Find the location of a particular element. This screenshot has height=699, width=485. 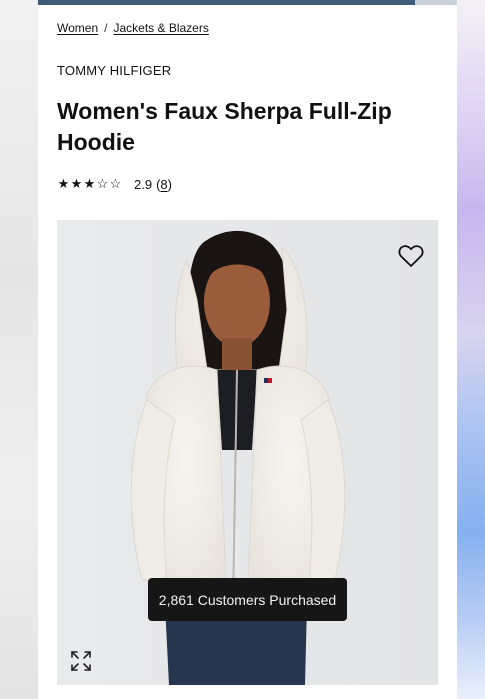

review-count: (8) is located at coordinates (164, 184).